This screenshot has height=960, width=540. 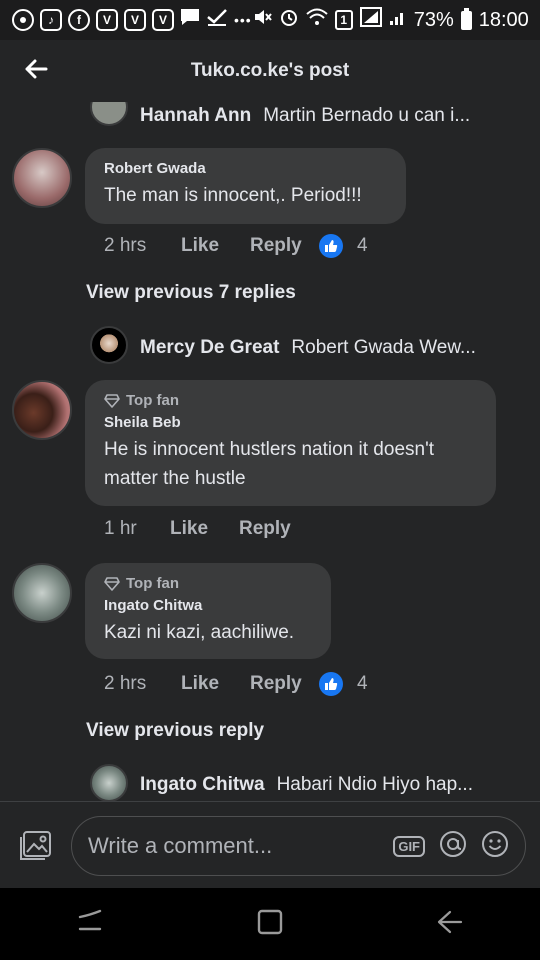 What do you see at coordinates (195, 116) in the screenshot?
I see `reply-author: Hannah Ann` at bounding box center [195, 116].